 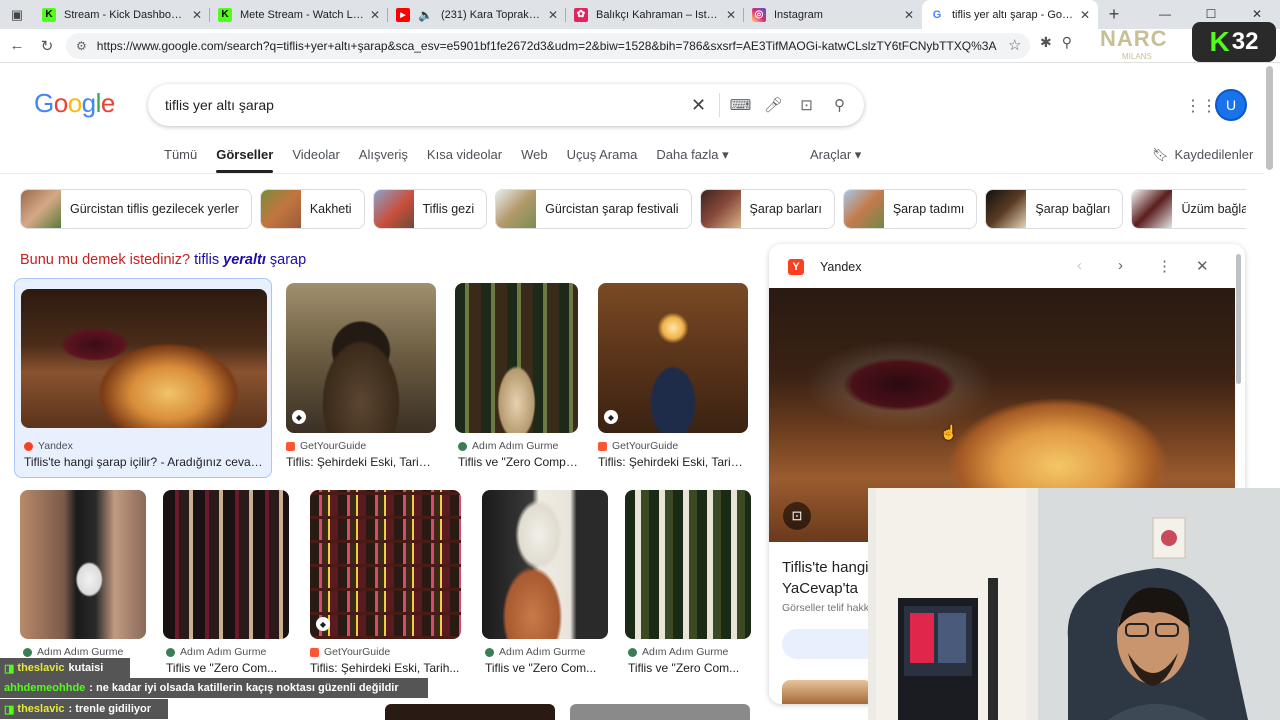 What do you see at coordinates (1188, 209) in the screenshot?
I see `chip: Üzüm bağları` at bounding box center [1188, 209].